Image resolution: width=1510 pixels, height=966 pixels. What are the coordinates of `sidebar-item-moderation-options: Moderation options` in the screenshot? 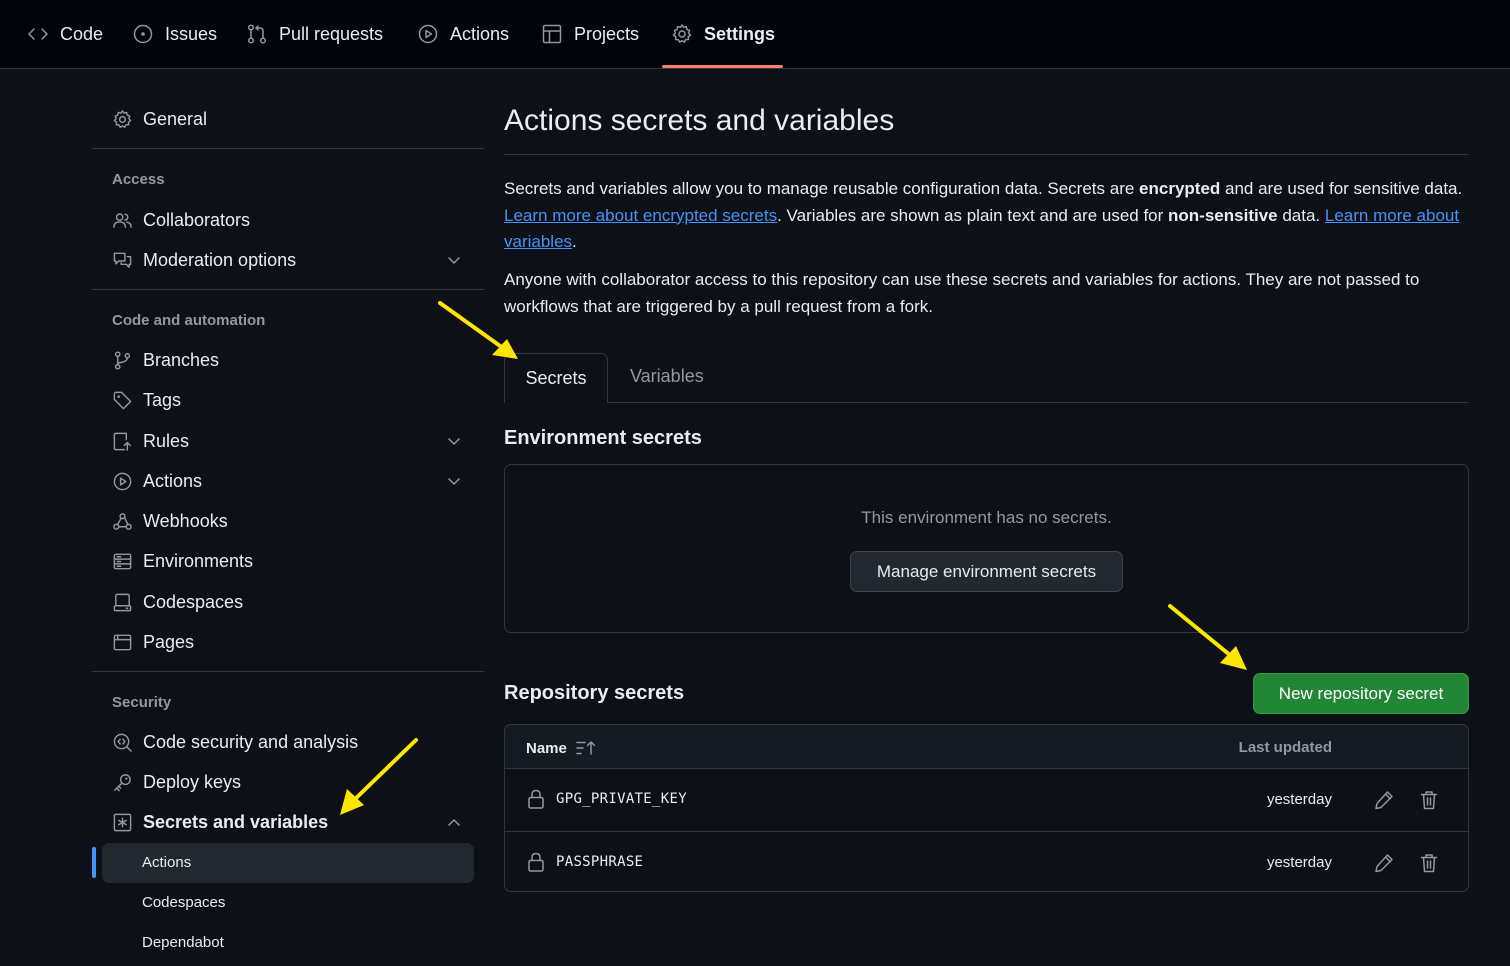 It's located at (204, 260).